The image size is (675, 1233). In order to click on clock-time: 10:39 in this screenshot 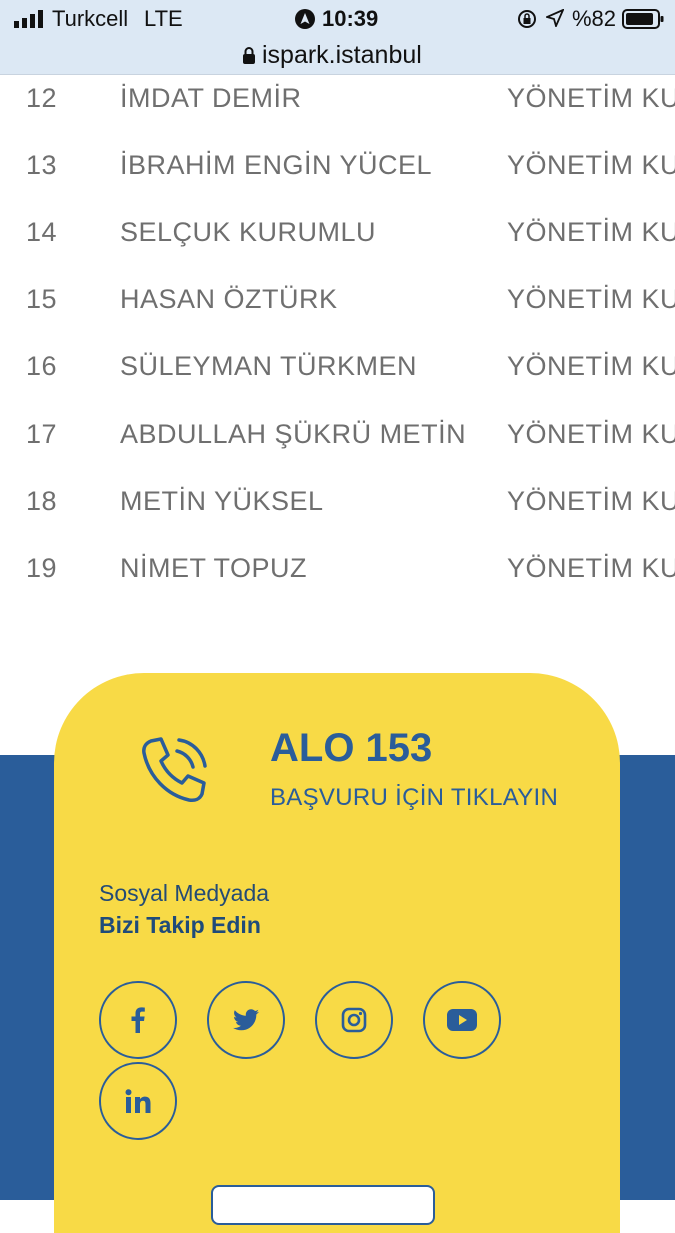, I will do `click(350, 18)`.